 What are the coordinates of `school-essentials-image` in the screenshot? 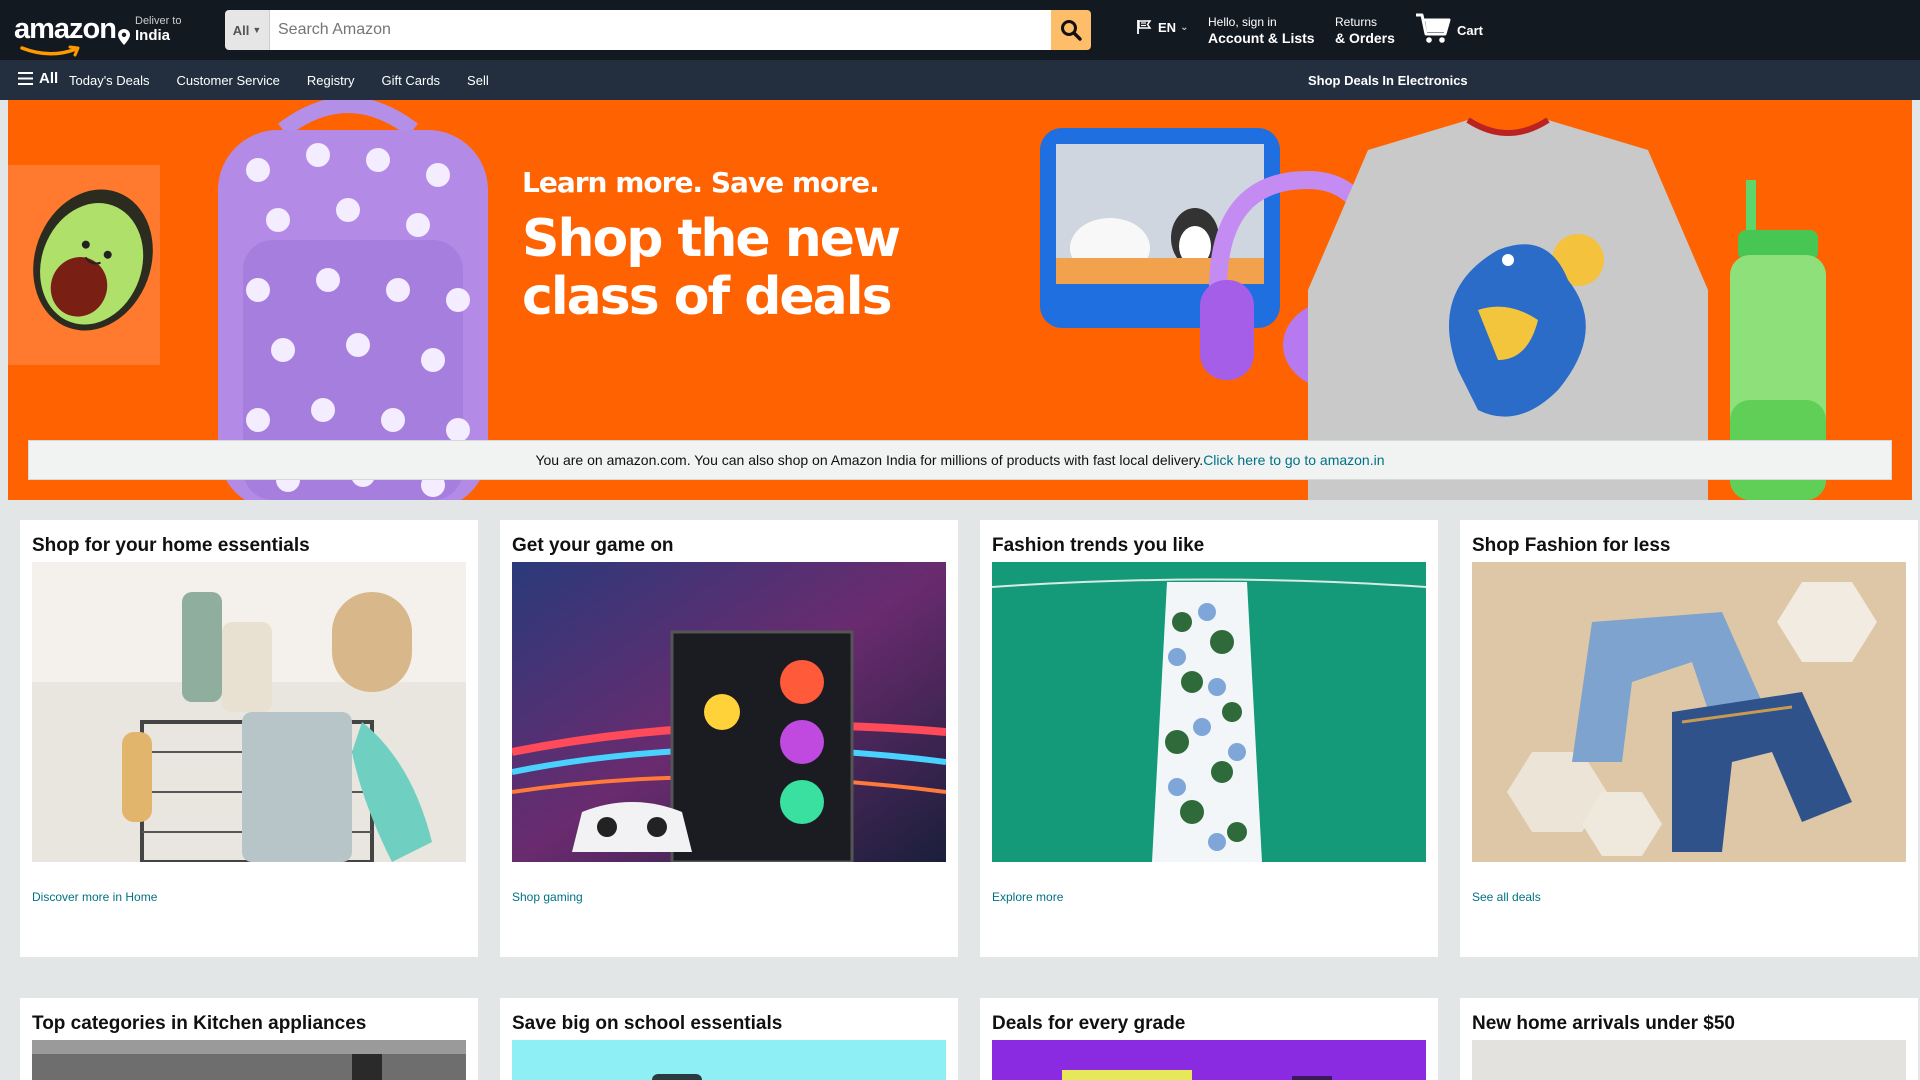 It's located at (729, 1060).